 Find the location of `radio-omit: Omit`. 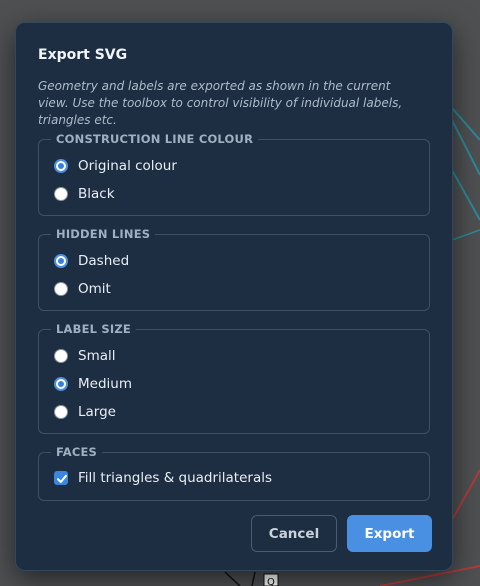

radio-omit: Omit is located at coordinates (82, 289).